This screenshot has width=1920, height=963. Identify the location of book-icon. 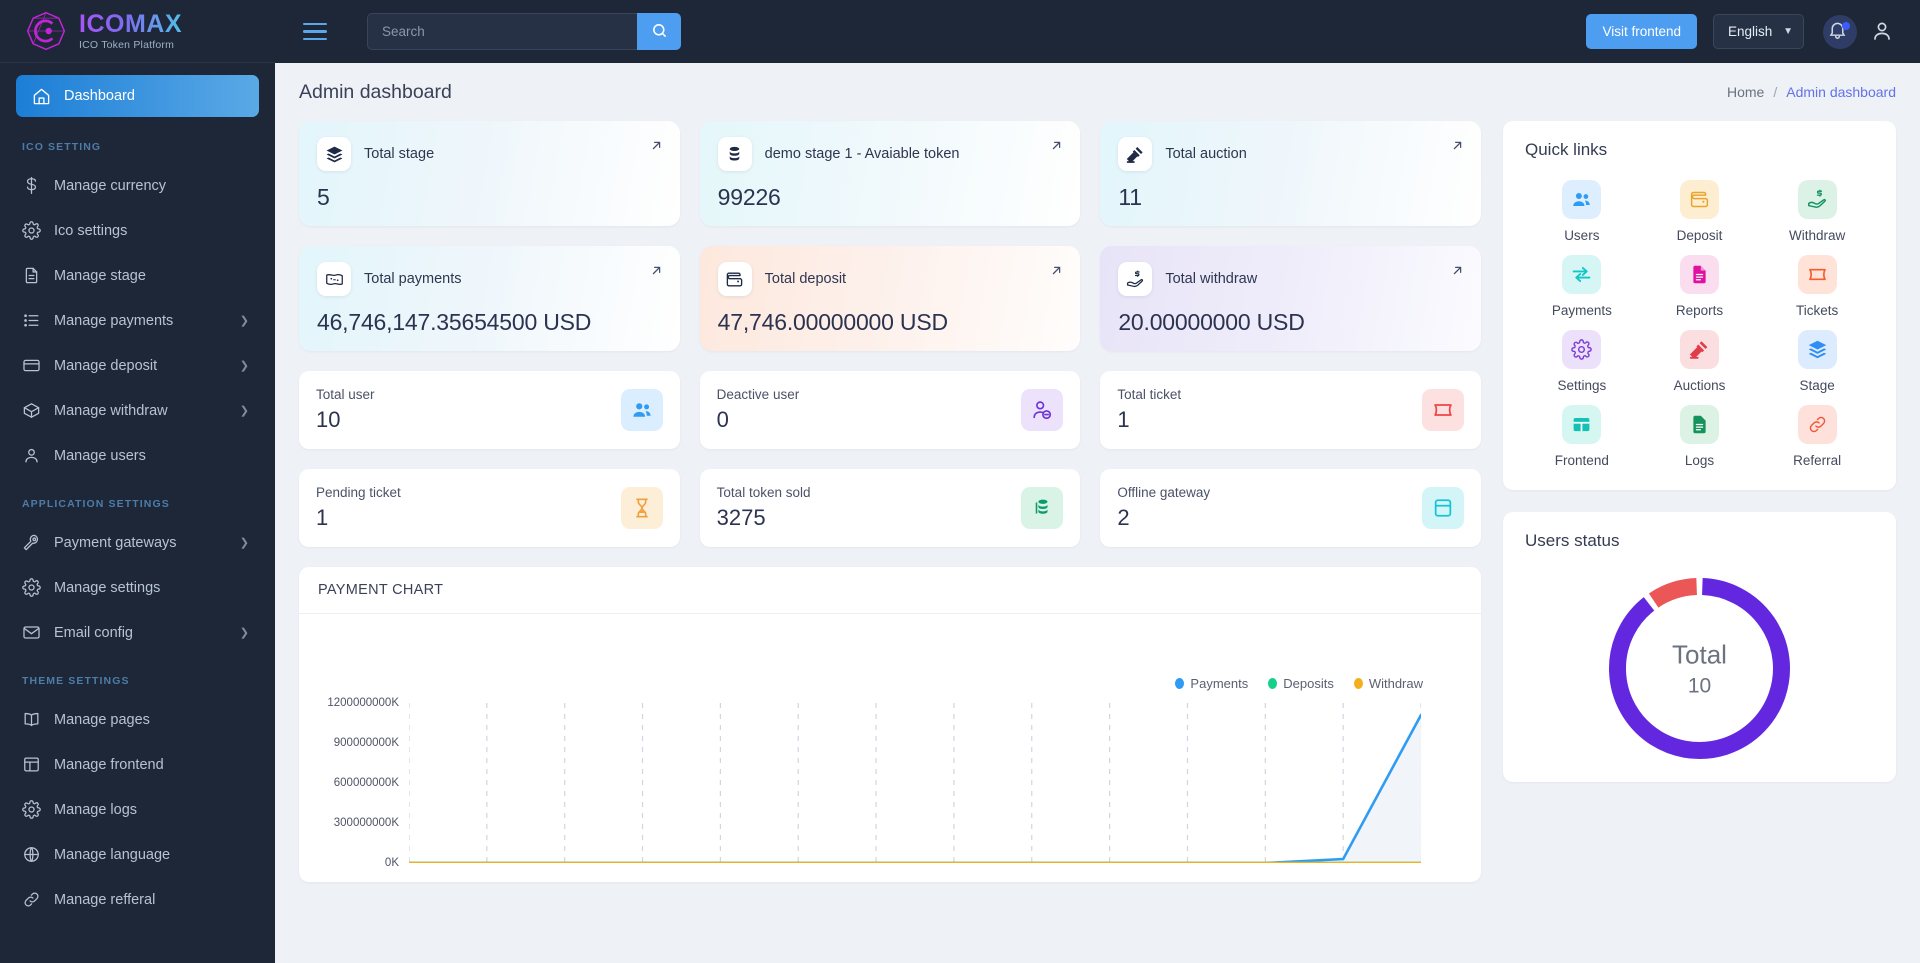
(31, 719).